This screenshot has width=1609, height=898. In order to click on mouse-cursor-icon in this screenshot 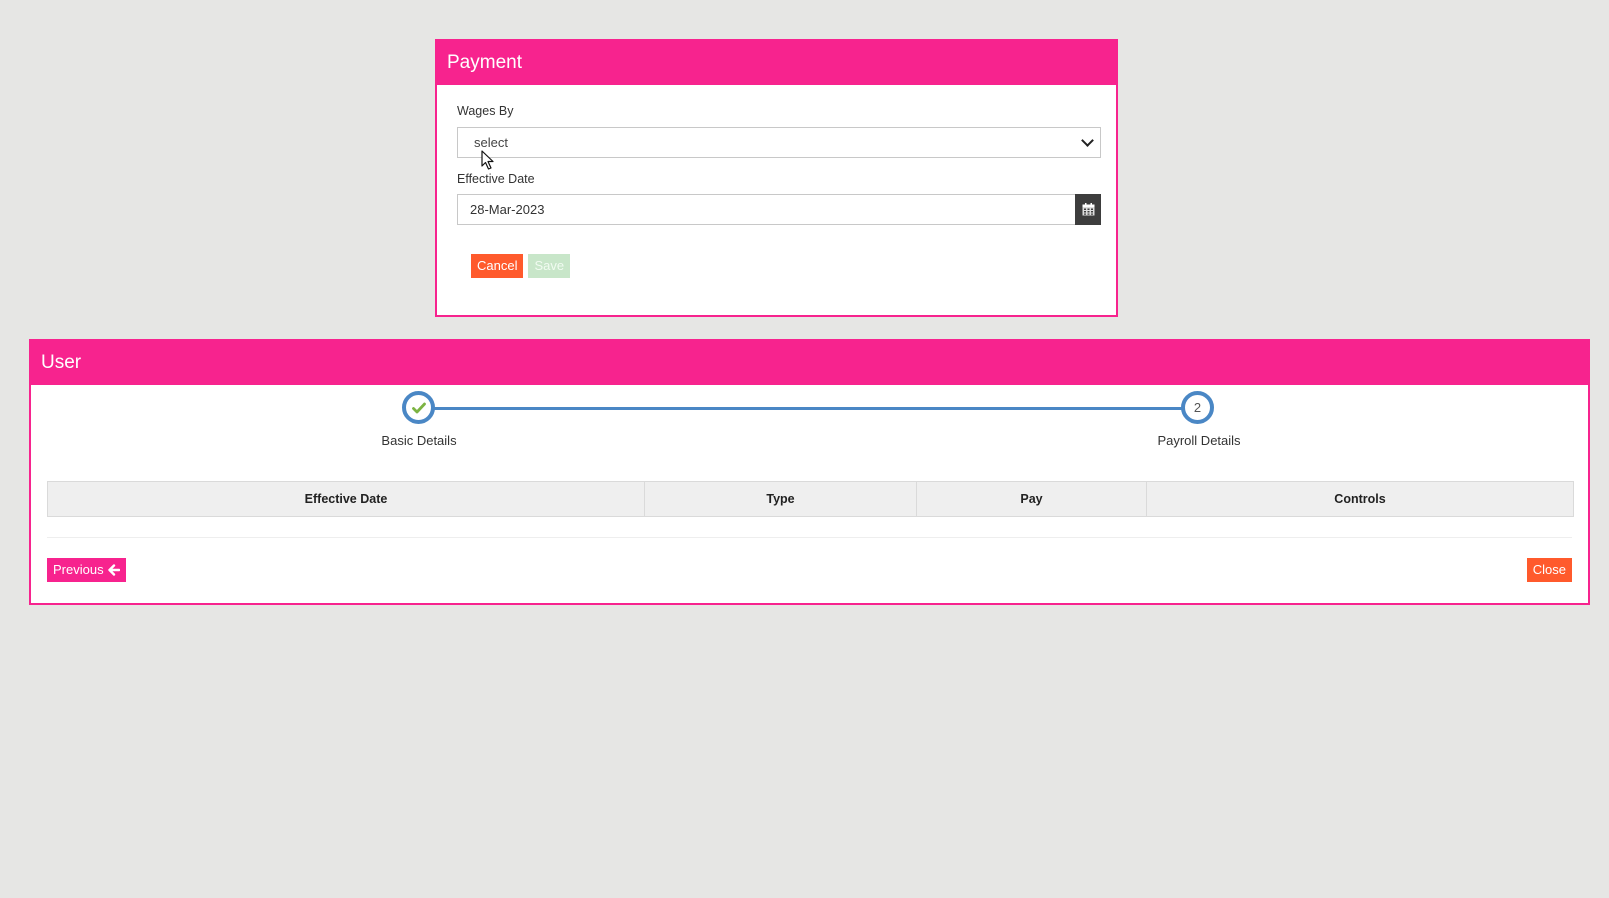, I will do `click(487, 160)`.